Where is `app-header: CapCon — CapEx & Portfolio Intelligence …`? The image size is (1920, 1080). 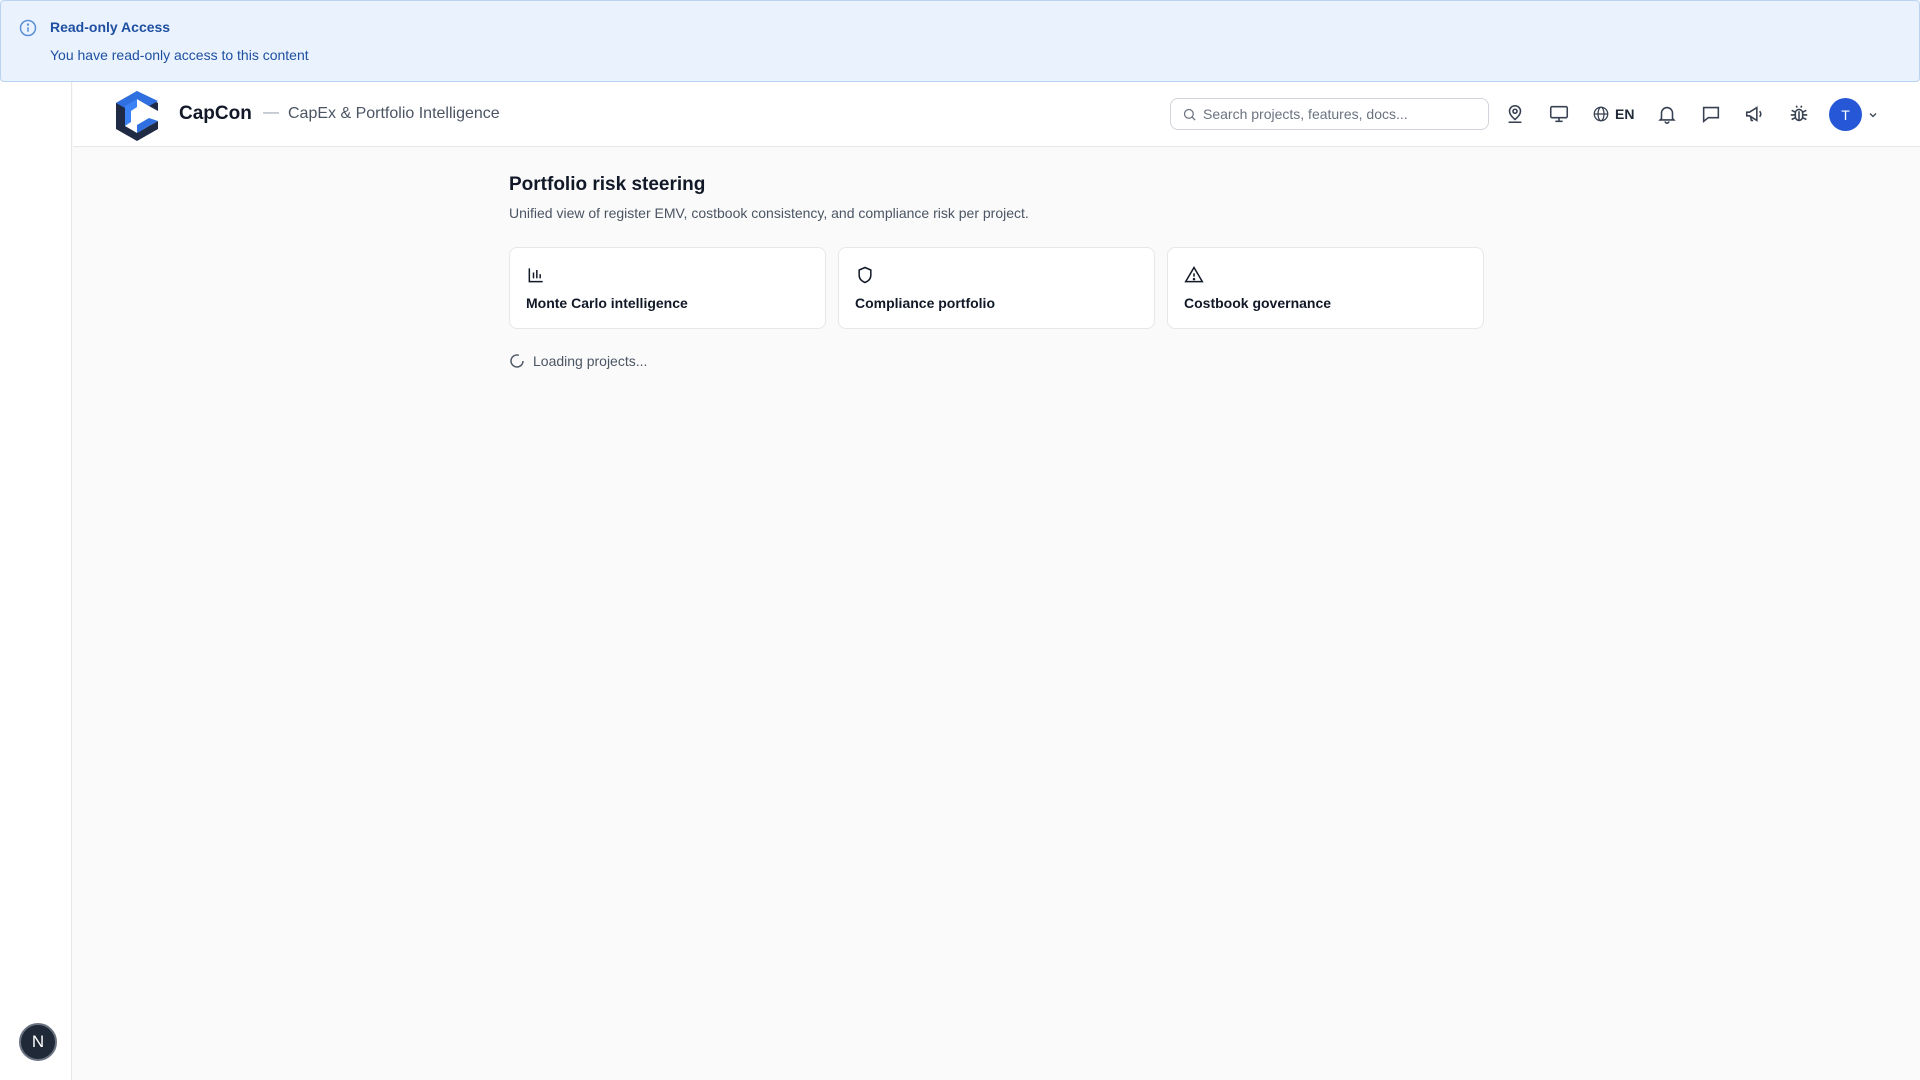 app-header: CapCon — CapEx & Portfolio Intelligence … is located at coordinates (996, 114).